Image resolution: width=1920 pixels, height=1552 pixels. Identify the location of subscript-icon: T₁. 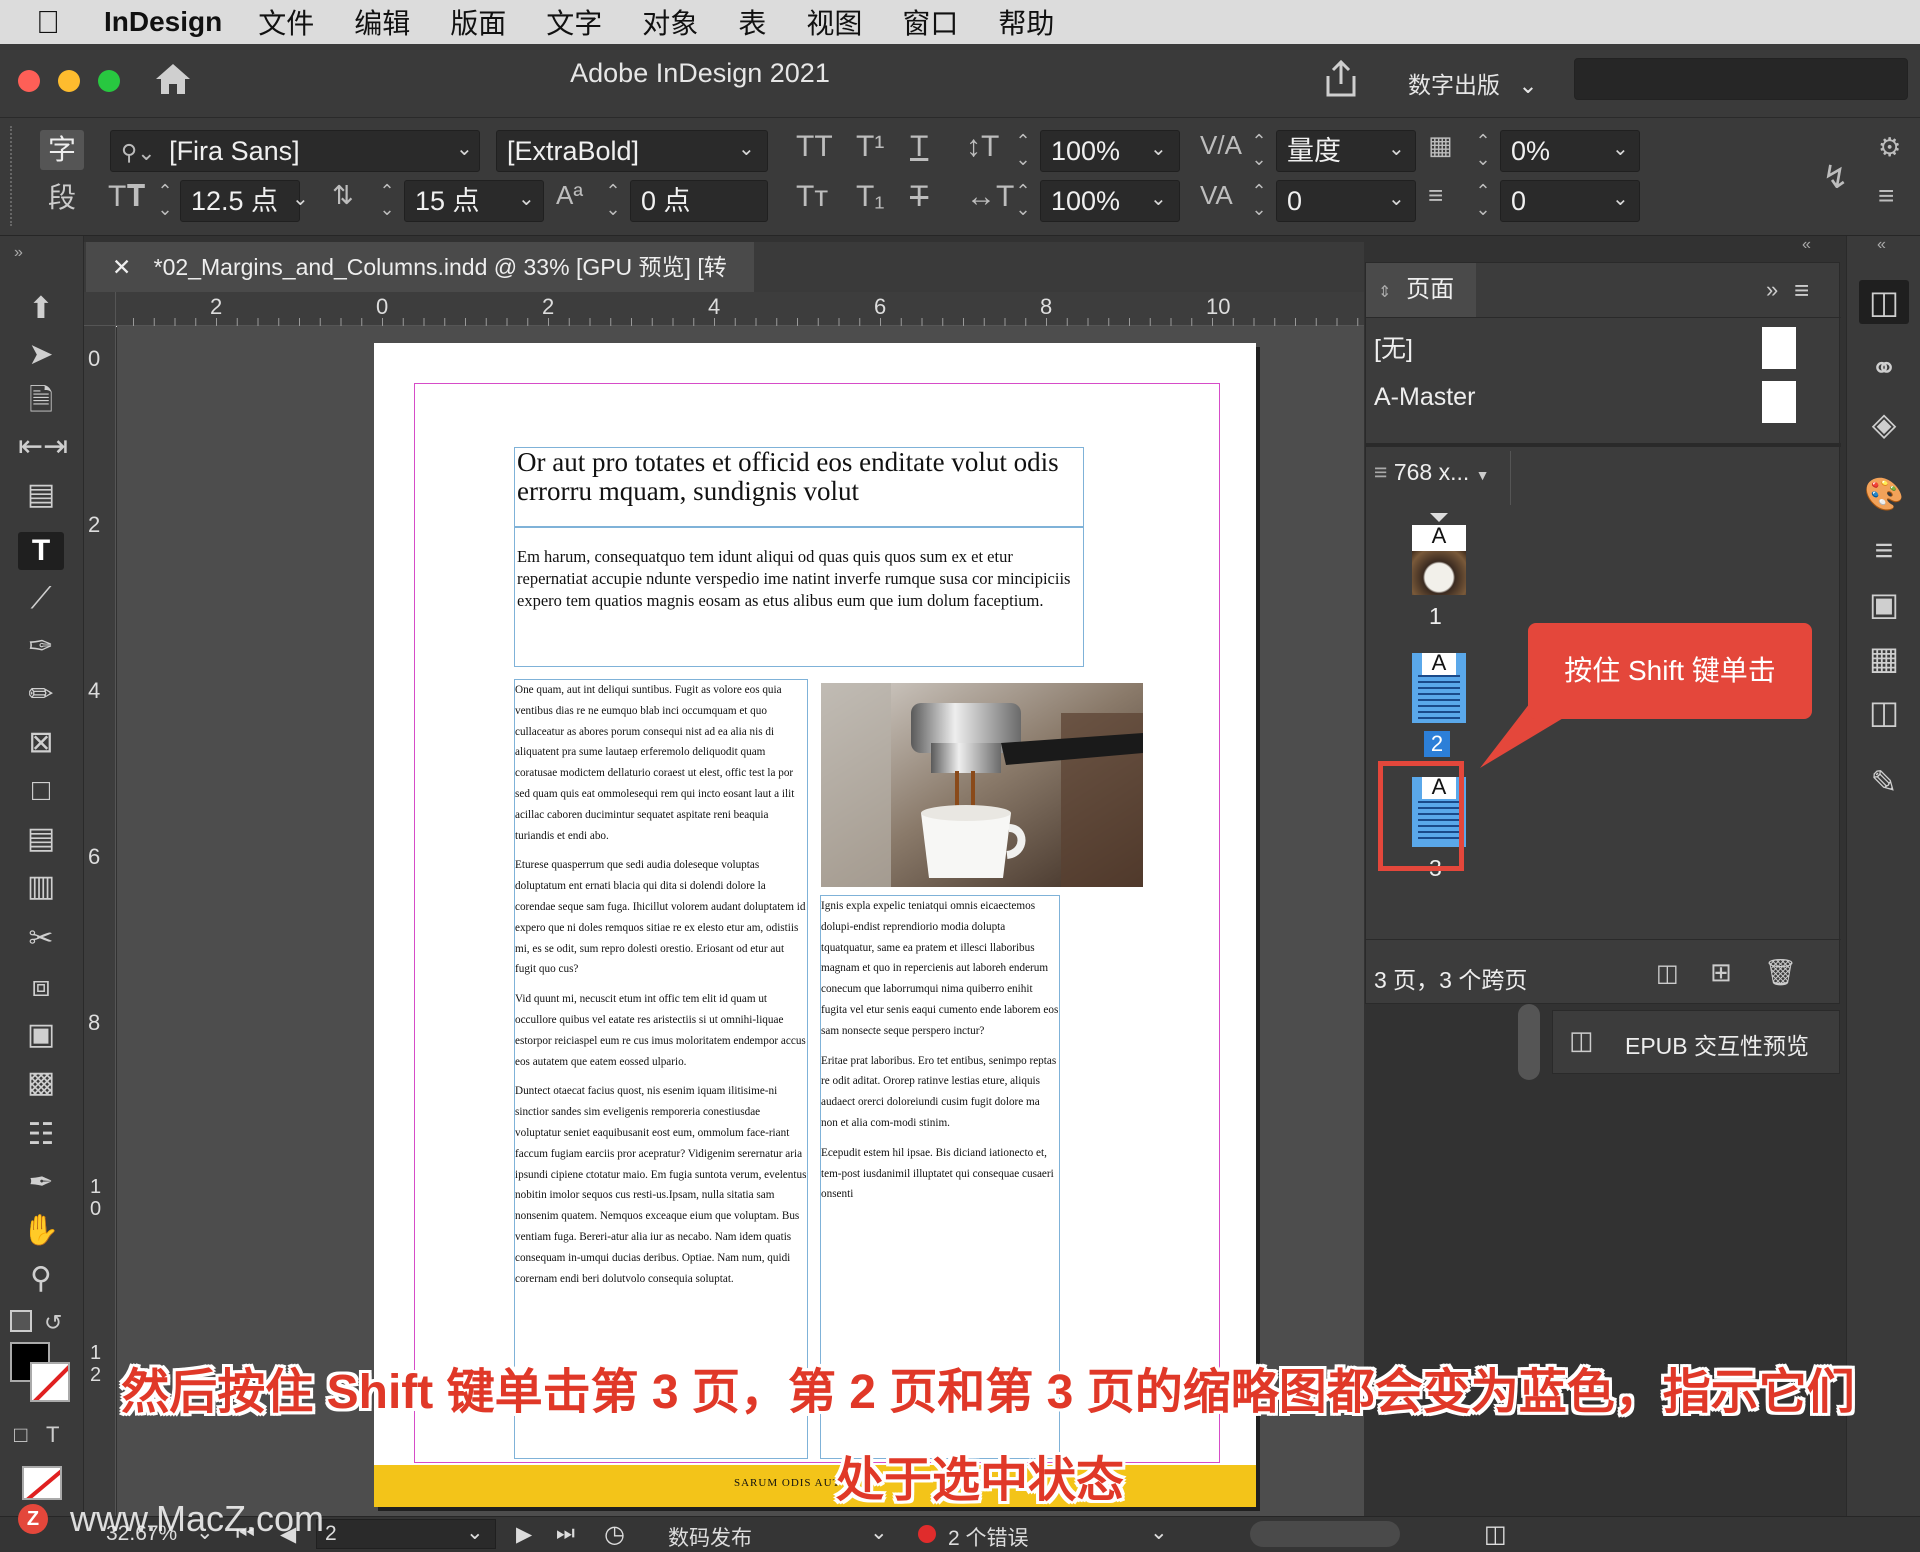
(870, 197).